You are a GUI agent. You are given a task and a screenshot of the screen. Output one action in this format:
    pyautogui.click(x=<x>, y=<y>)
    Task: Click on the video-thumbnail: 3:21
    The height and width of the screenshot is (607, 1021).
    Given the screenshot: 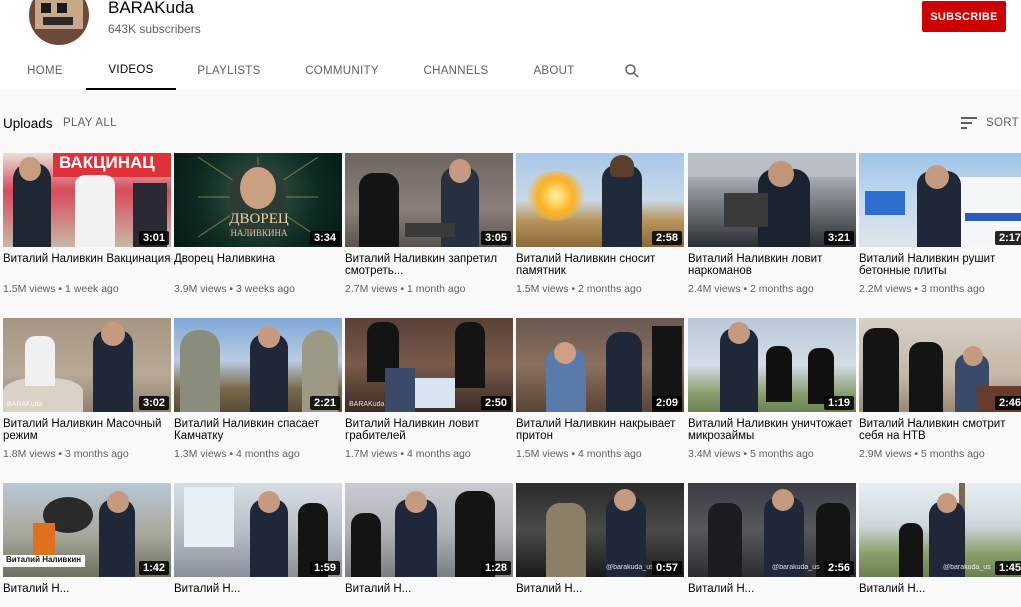 What is the action you would take?
    pyautogui.click(x=772, y=200)
    